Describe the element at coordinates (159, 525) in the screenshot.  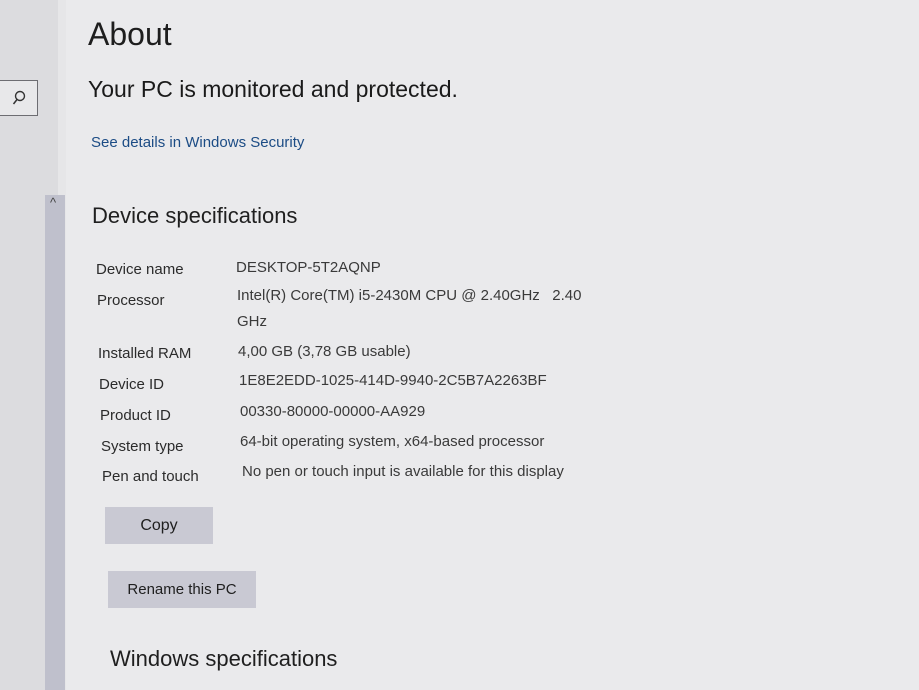
I see `copy-button: Copy` at that location.